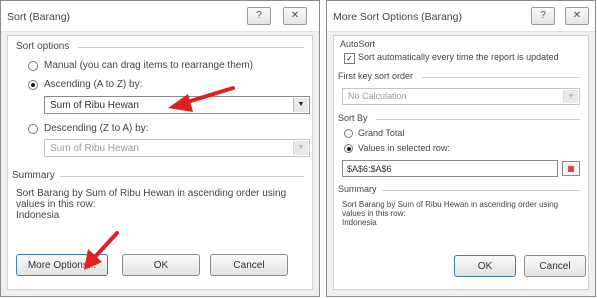  I want to click on ascending-field-value: Sum of Ribu Hewan, so click(94, 105).